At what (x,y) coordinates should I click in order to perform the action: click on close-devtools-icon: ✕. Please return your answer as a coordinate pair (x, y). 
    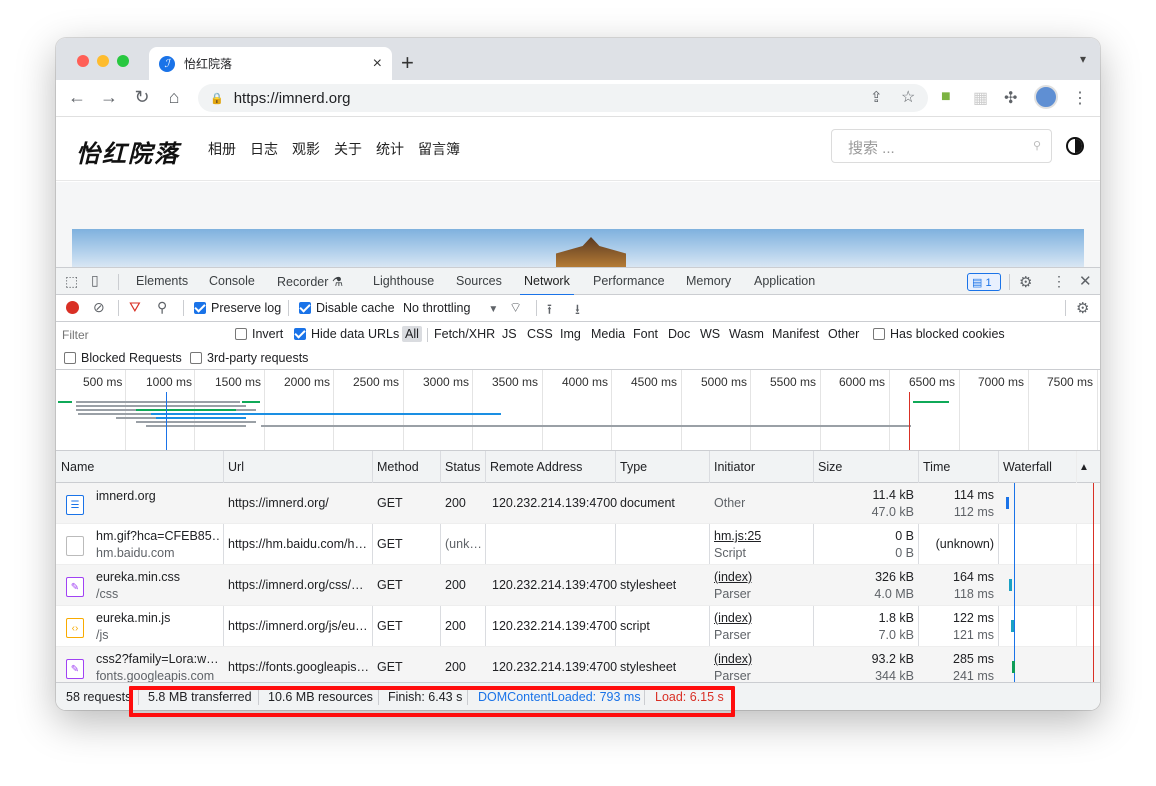
    Looking at the image, I should click on (1085, 281).